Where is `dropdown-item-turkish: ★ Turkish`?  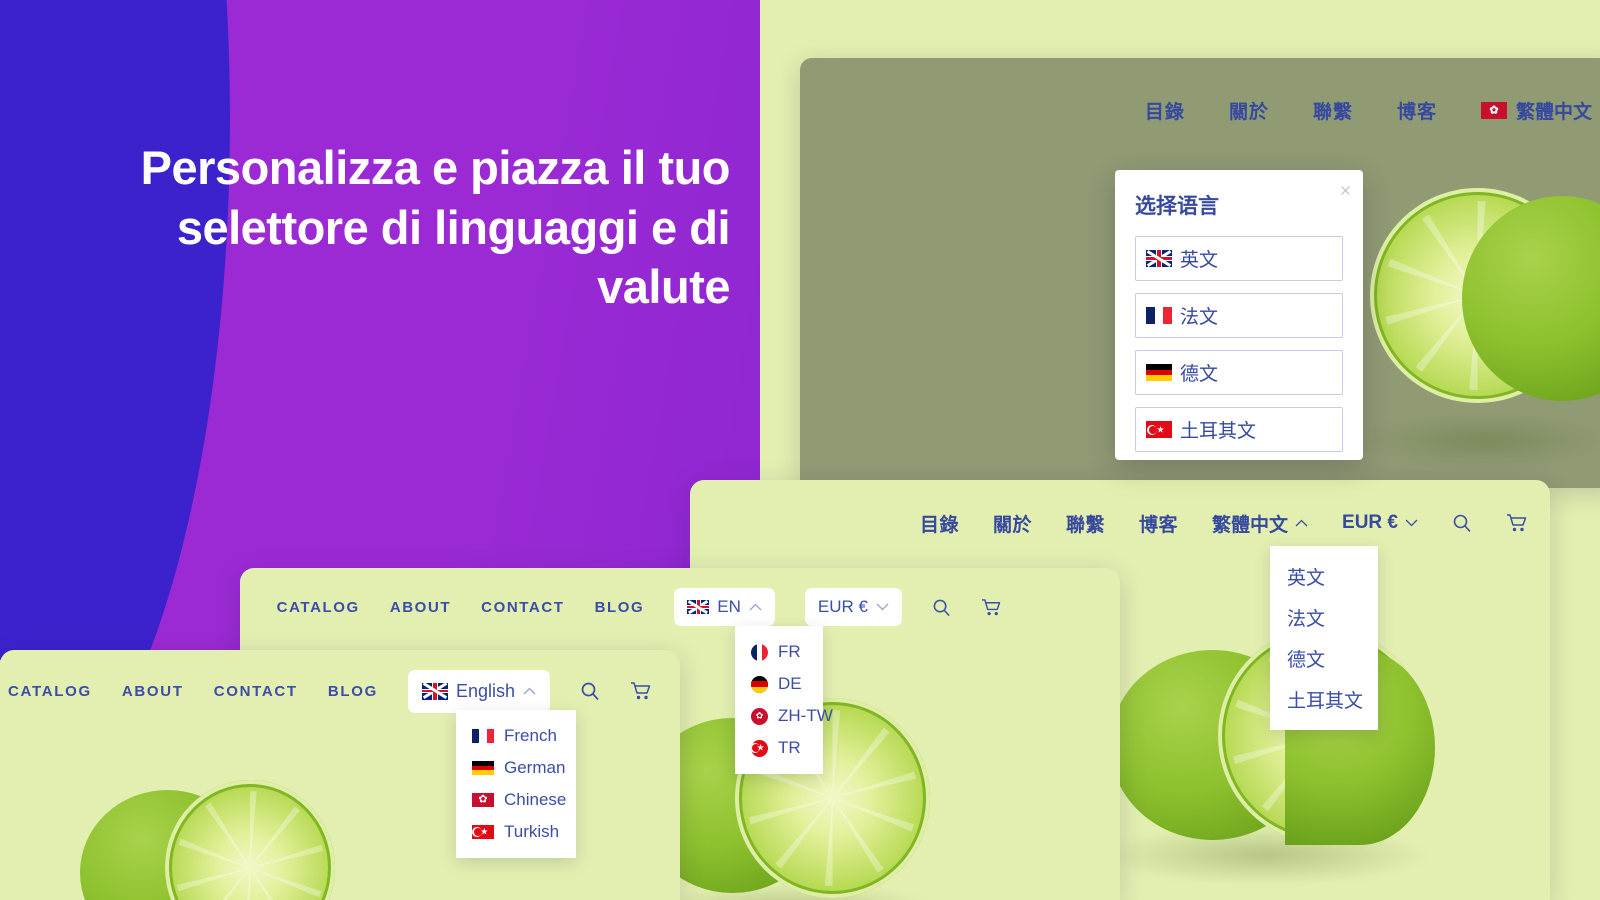
dropdown-item-turkish: ★ Turkish is located at coordinates (516, 832).